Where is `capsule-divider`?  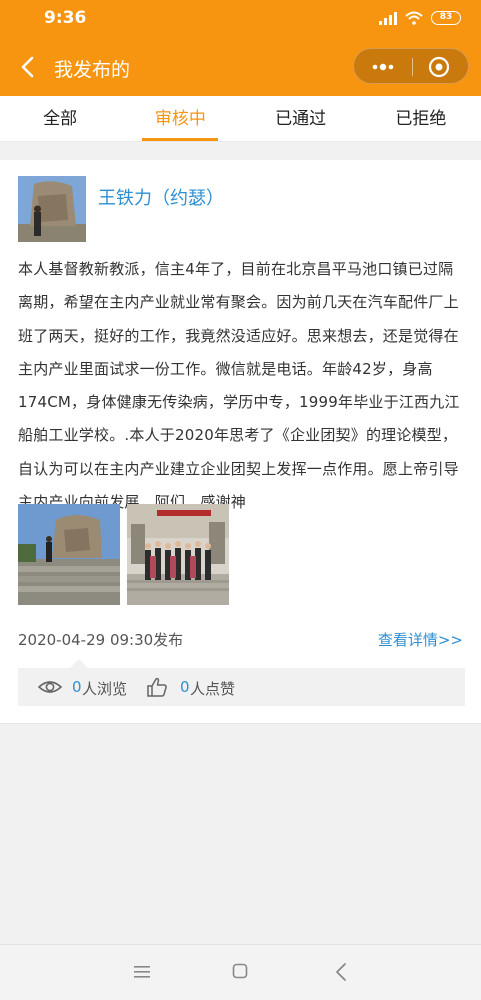 capsule-divider is located at coordinates (412, 67).